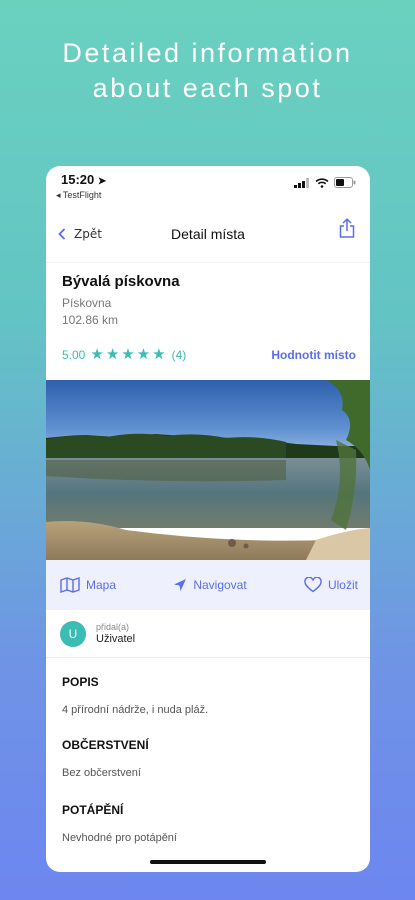 The image size is (415, 900). What do you see at coordinates (208, 634) in the screenshot?
I see `author-row: U přidal(a) Uživatel` at bounding box center [208, 634].